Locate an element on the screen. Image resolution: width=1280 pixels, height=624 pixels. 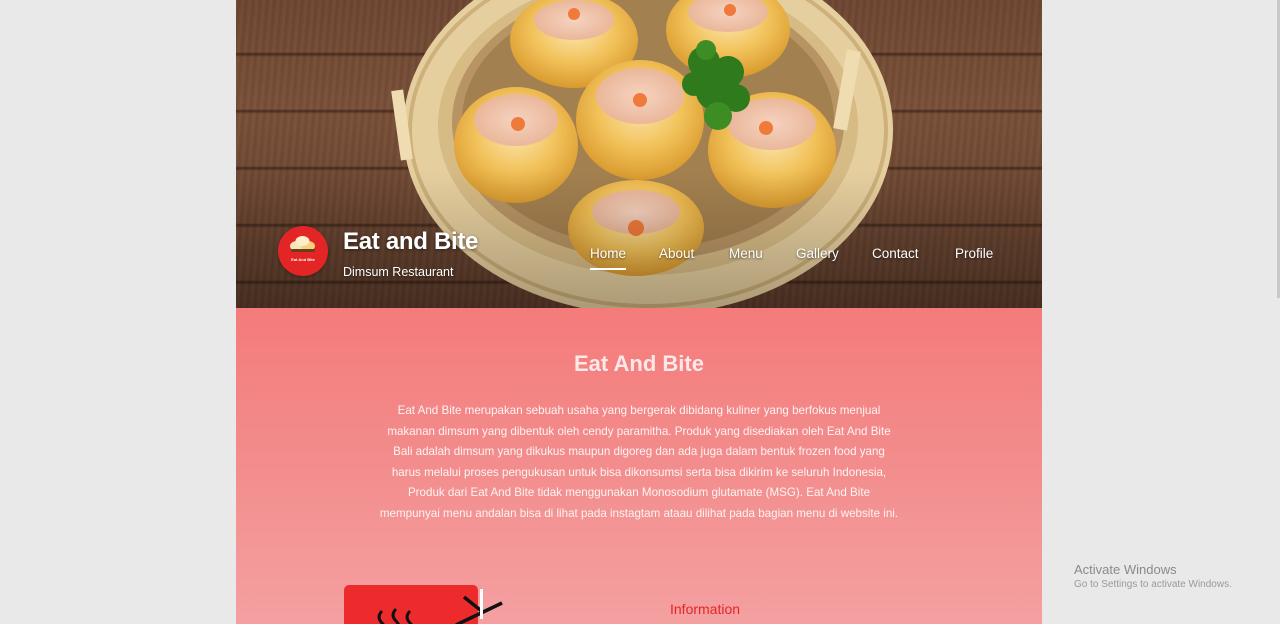
nav-profile: Profile is located at coordinates (974, 253).